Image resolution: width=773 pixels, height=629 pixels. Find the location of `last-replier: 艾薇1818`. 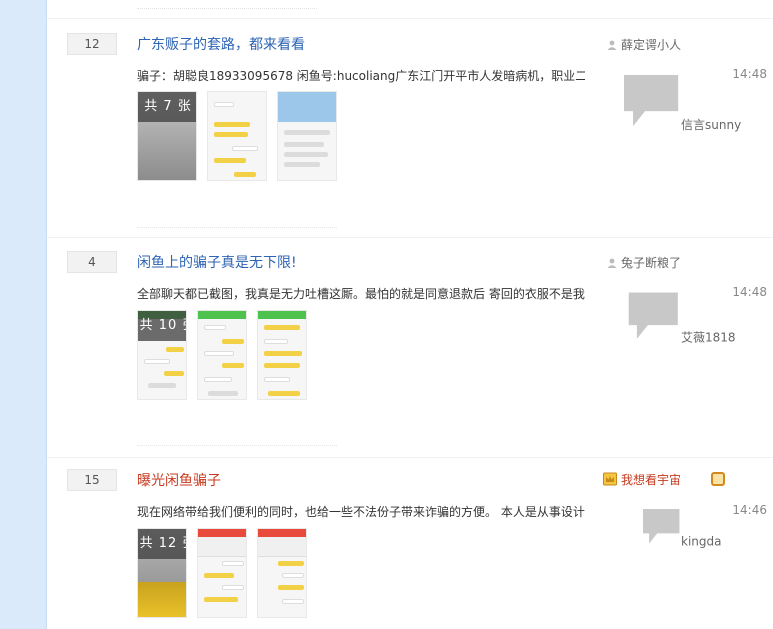

last-replier: 艾薇1818 is located at coordinates (681, 316).